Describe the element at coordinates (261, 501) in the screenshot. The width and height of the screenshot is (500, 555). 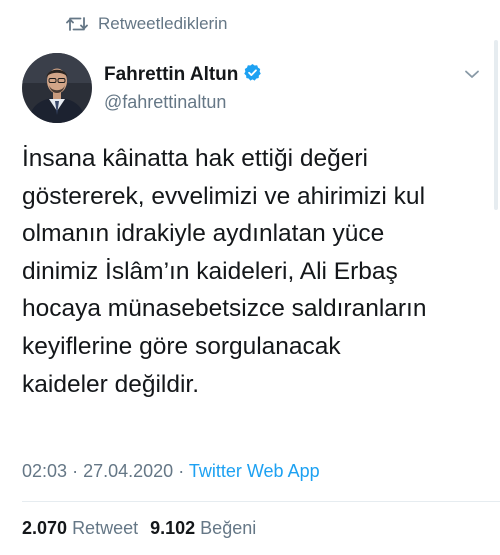
I see `divider` at that location.